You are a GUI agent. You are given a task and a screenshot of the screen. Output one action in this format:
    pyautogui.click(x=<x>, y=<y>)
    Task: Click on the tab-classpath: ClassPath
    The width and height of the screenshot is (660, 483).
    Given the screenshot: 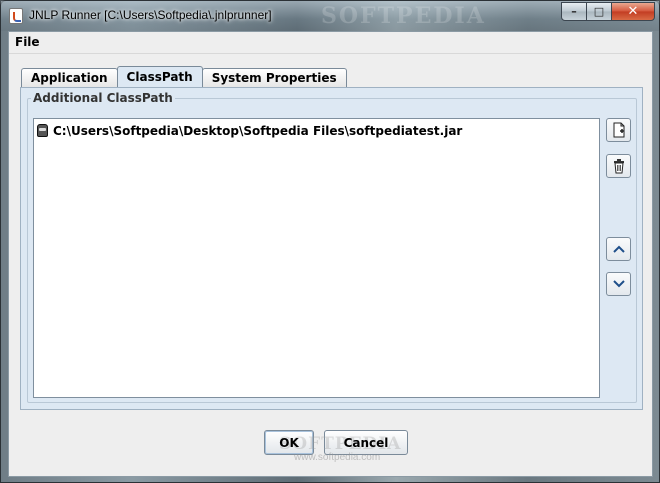 What is the action you would take?
    pyautogui.click(x=159, y=76)
    